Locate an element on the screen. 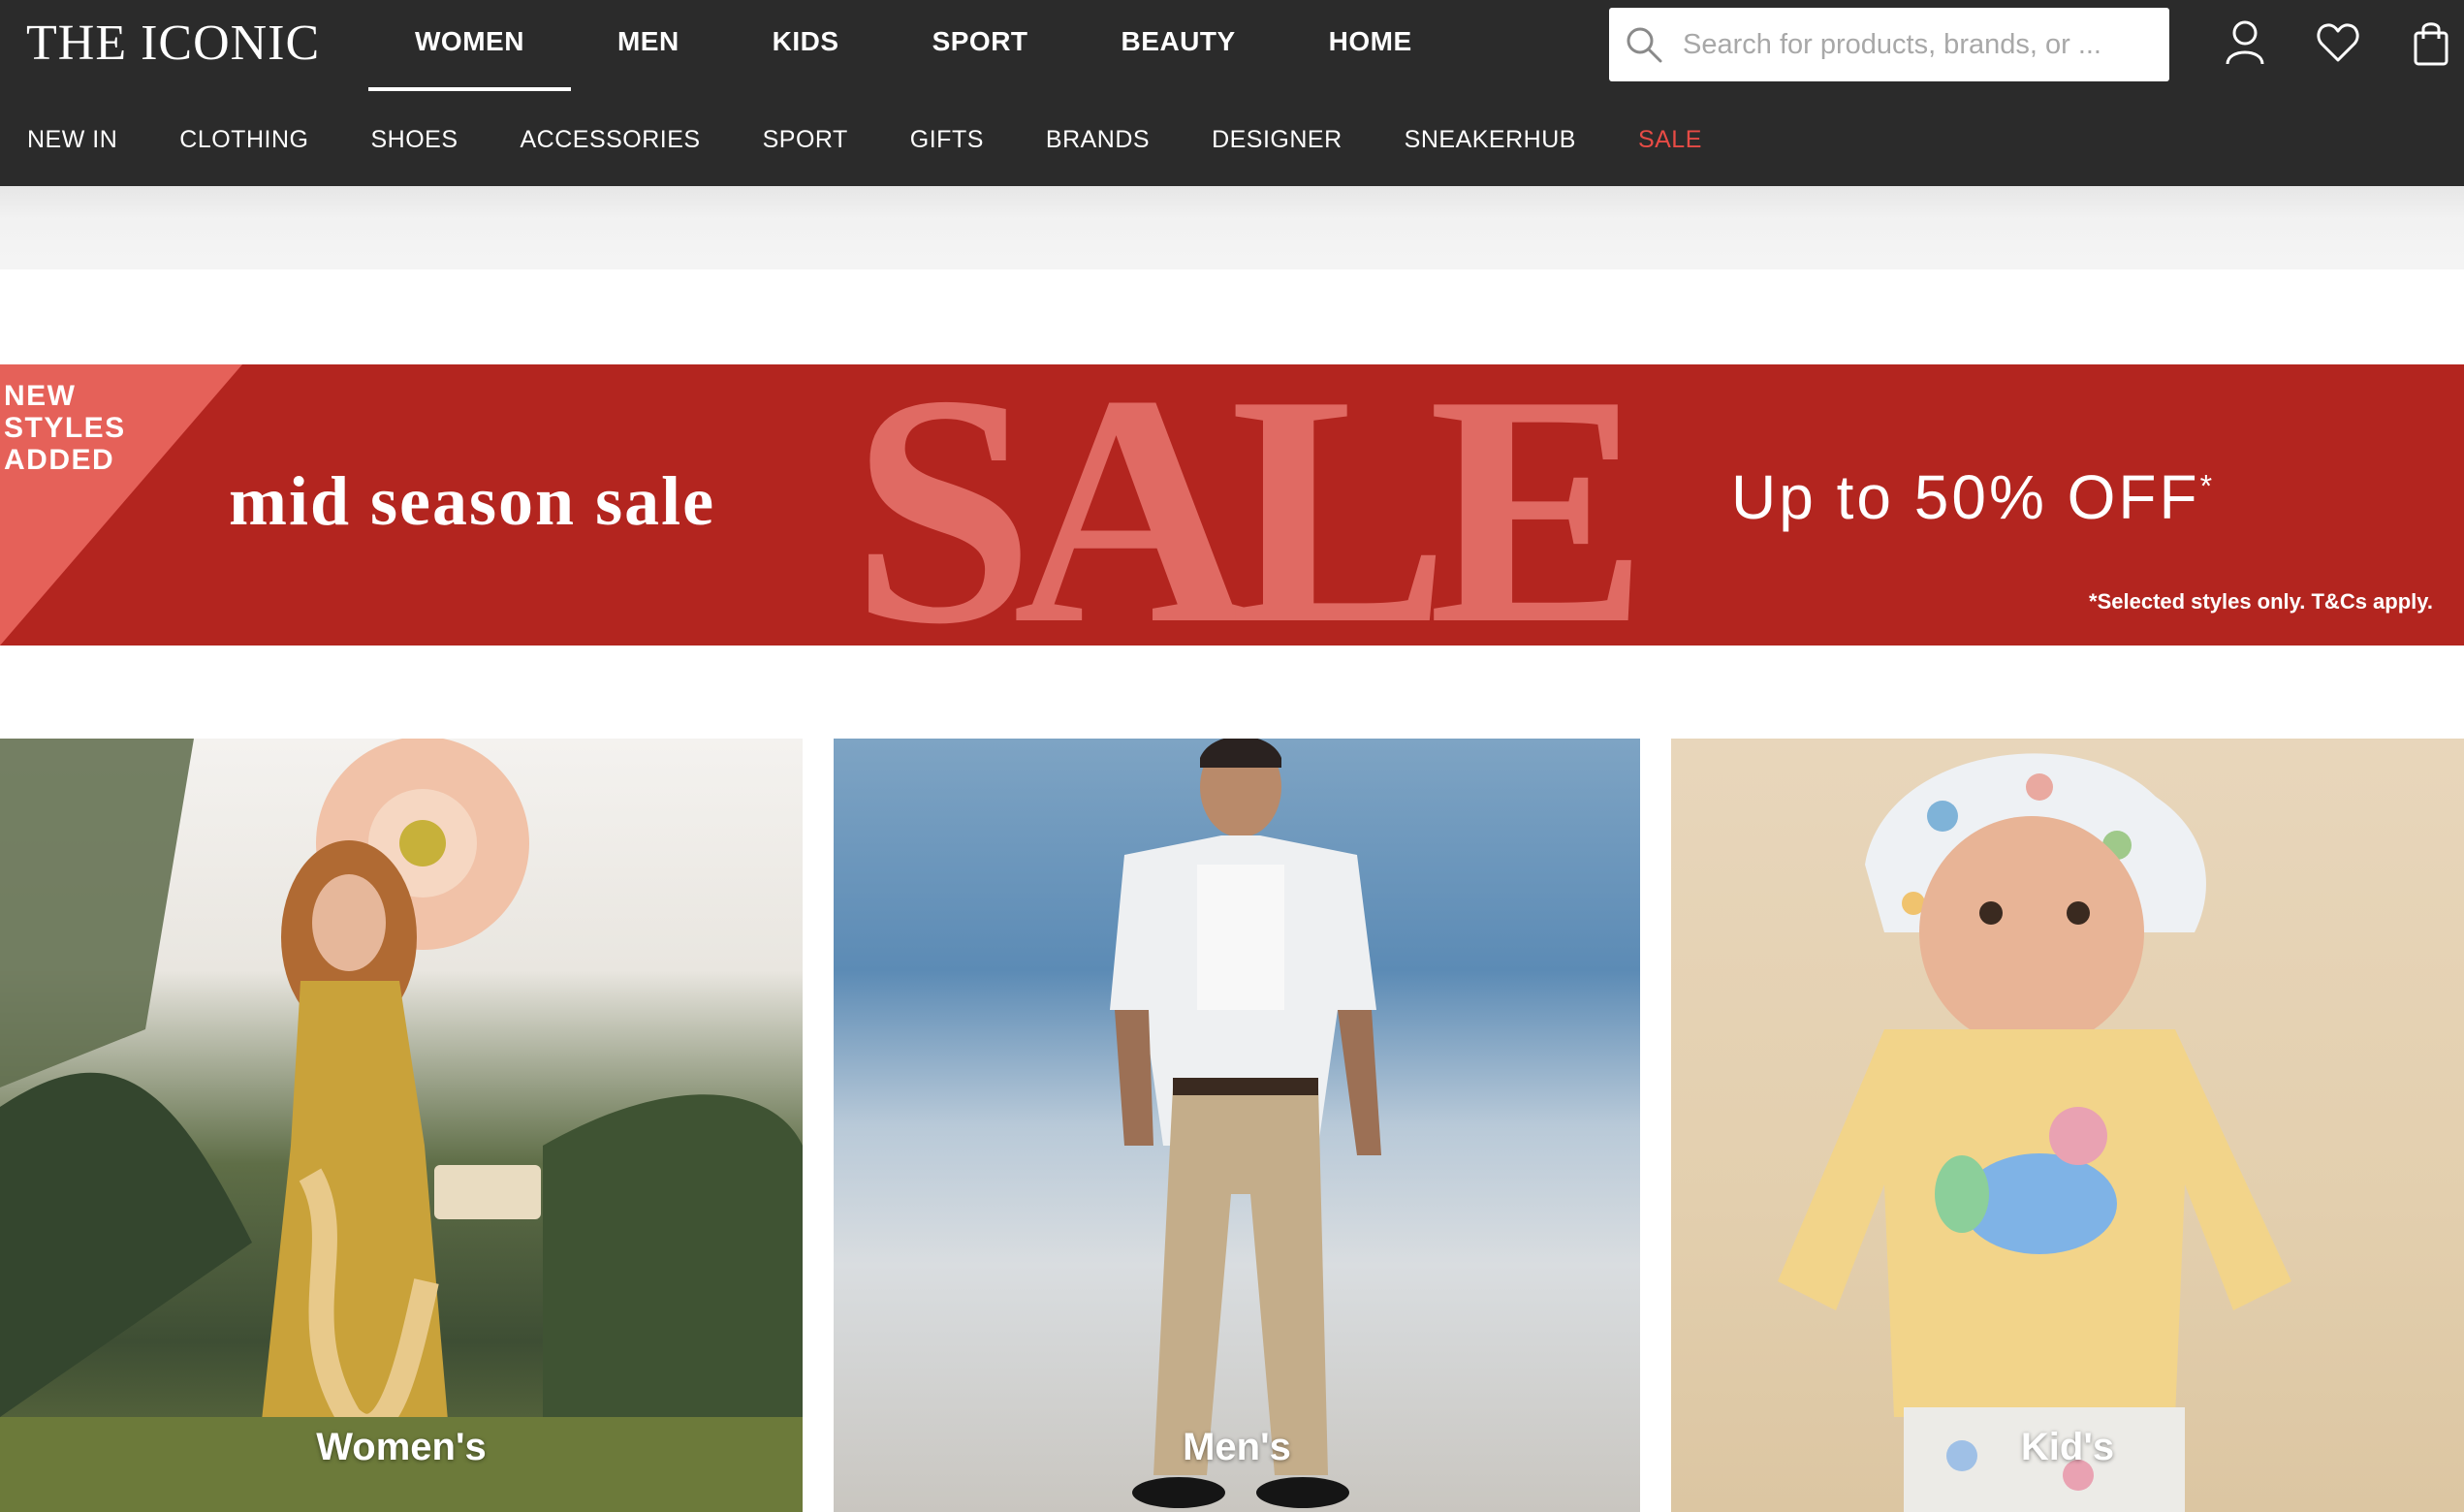  nav-brands: BRANDS is located at coordinates (1098, 140).